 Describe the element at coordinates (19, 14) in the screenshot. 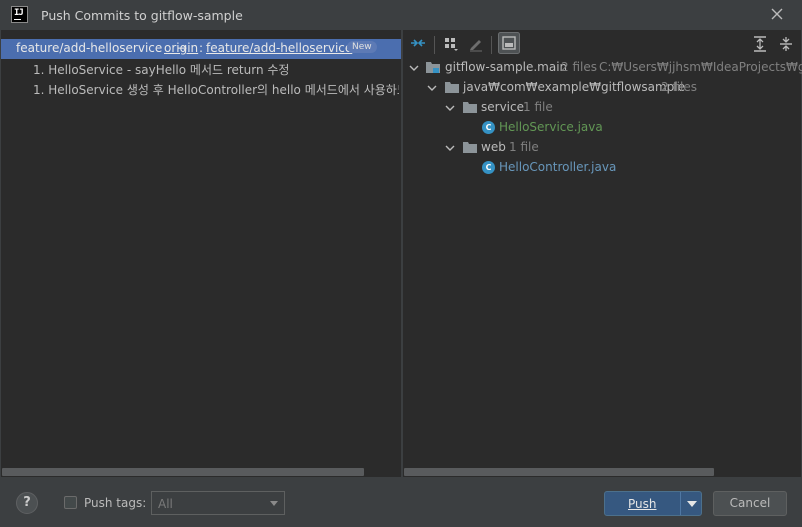

I see `intellij-app-icon: IJ` at that location.